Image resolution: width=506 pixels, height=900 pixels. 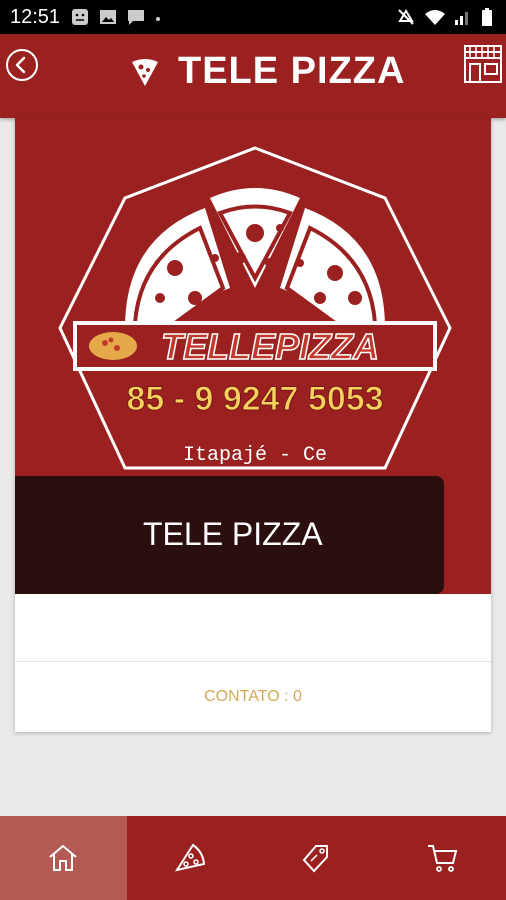 I want to click on card-divider, so click(x=253, y=661).